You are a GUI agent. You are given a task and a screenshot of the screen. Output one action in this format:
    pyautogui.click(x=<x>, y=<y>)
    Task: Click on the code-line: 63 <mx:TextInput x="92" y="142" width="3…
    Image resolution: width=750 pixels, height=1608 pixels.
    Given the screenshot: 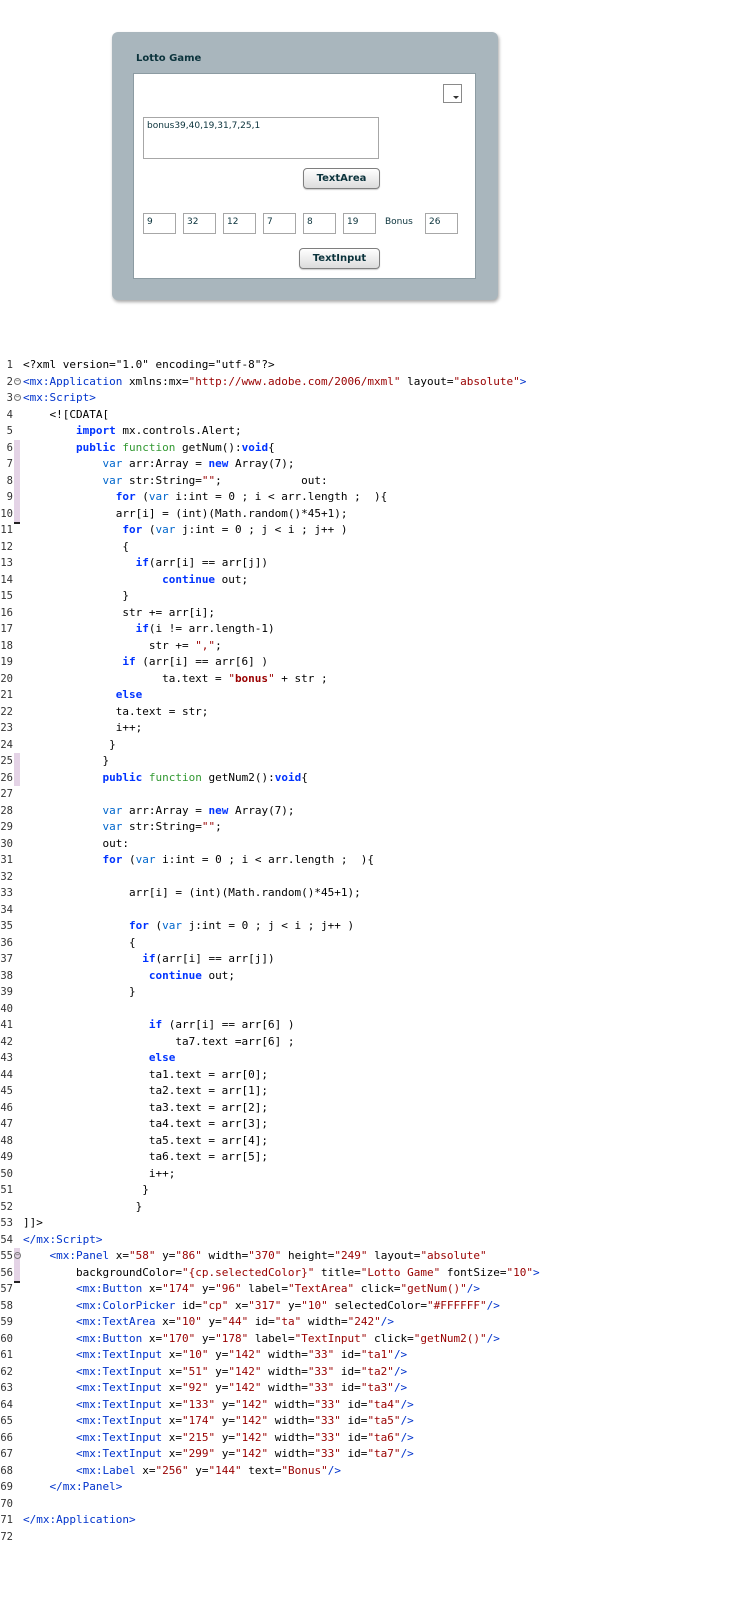 What is the action you would take?
    pyautogui.click(x=375, y=1388)
    